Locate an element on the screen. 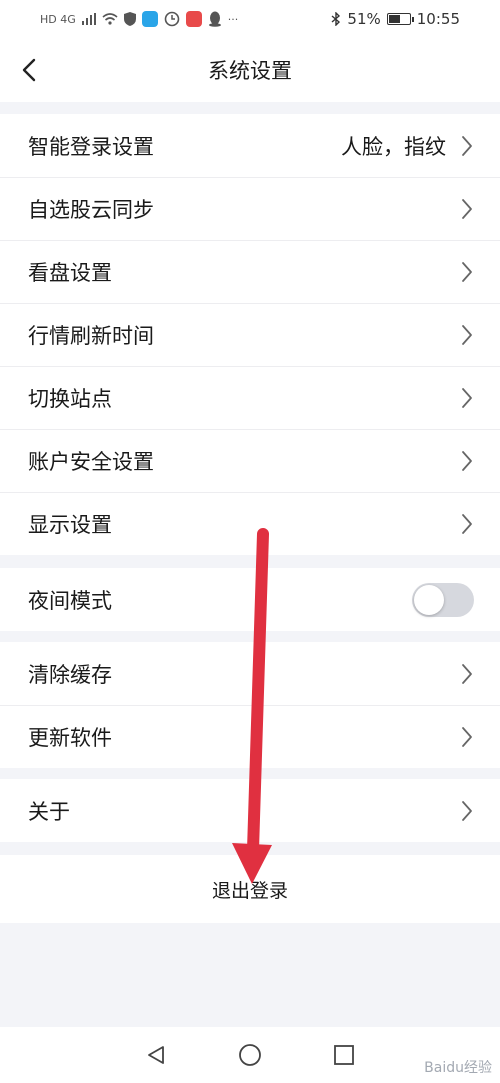 Image resolution: width=500 pixels, height=1083 pixels. nav-home-icon is located at coordinates (250, 1055).